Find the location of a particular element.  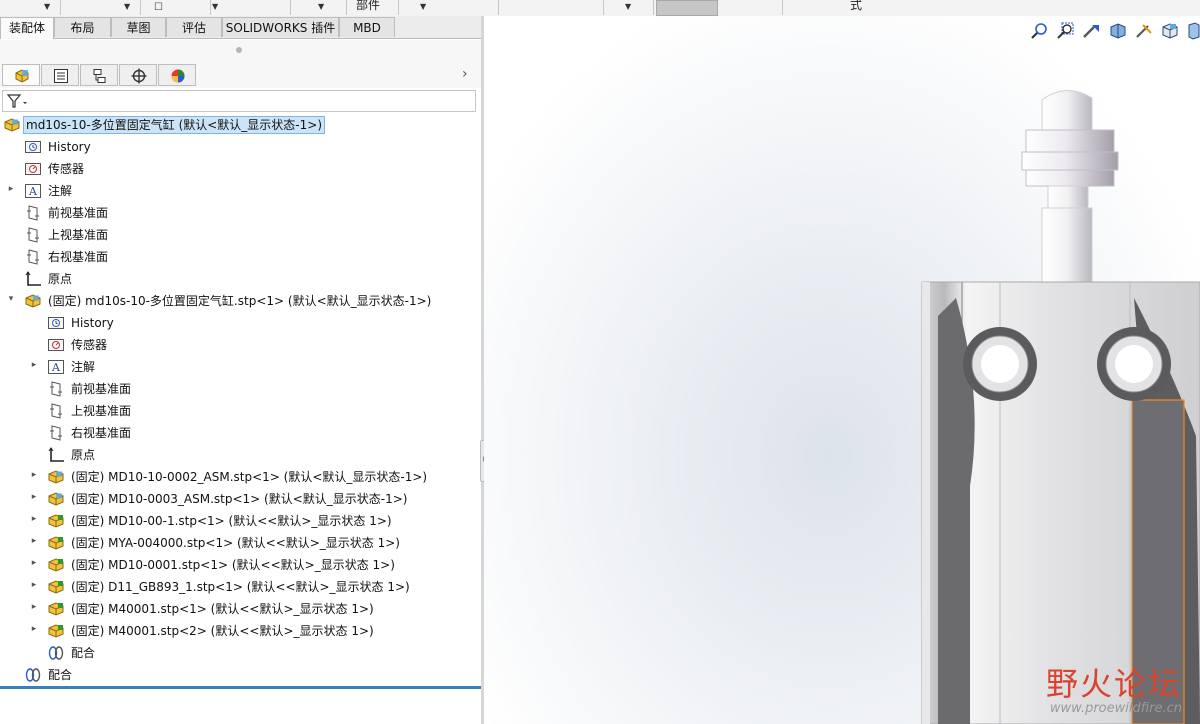

tree-item-mates-24: 配合 is located at coordinates (241, 675).